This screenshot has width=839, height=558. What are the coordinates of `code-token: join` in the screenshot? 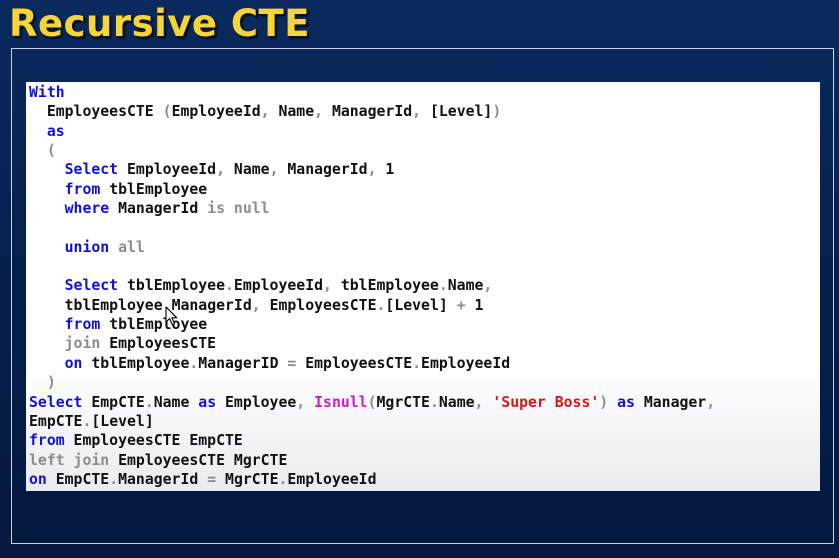 It's located at (82, 344).